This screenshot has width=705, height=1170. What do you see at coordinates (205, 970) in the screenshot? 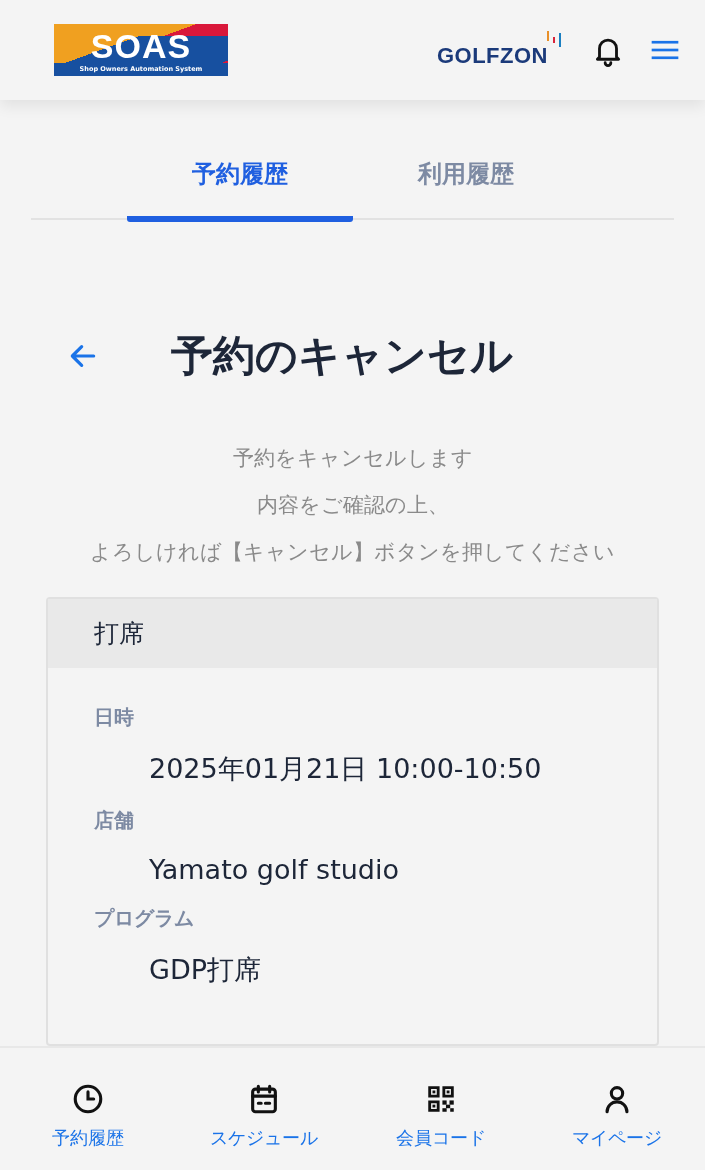
I see `field-value: GDP打席` at bounding box center [205, 970].